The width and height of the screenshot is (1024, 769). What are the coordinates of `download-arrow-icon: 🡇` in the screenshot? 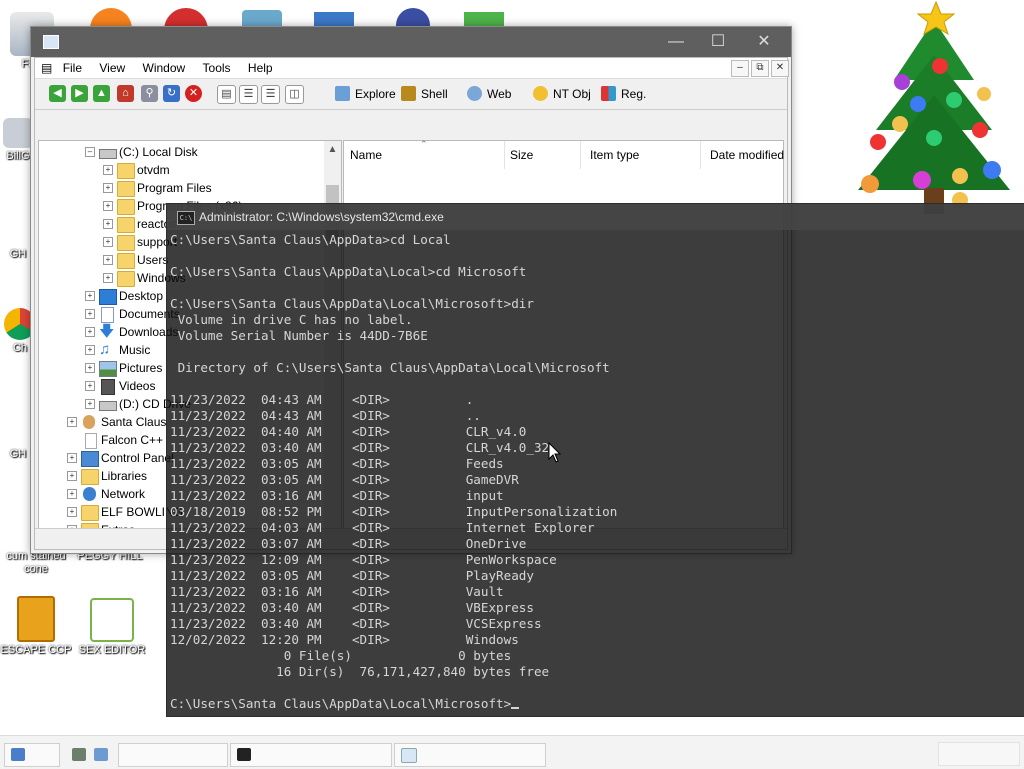 It's located at (107, 331).